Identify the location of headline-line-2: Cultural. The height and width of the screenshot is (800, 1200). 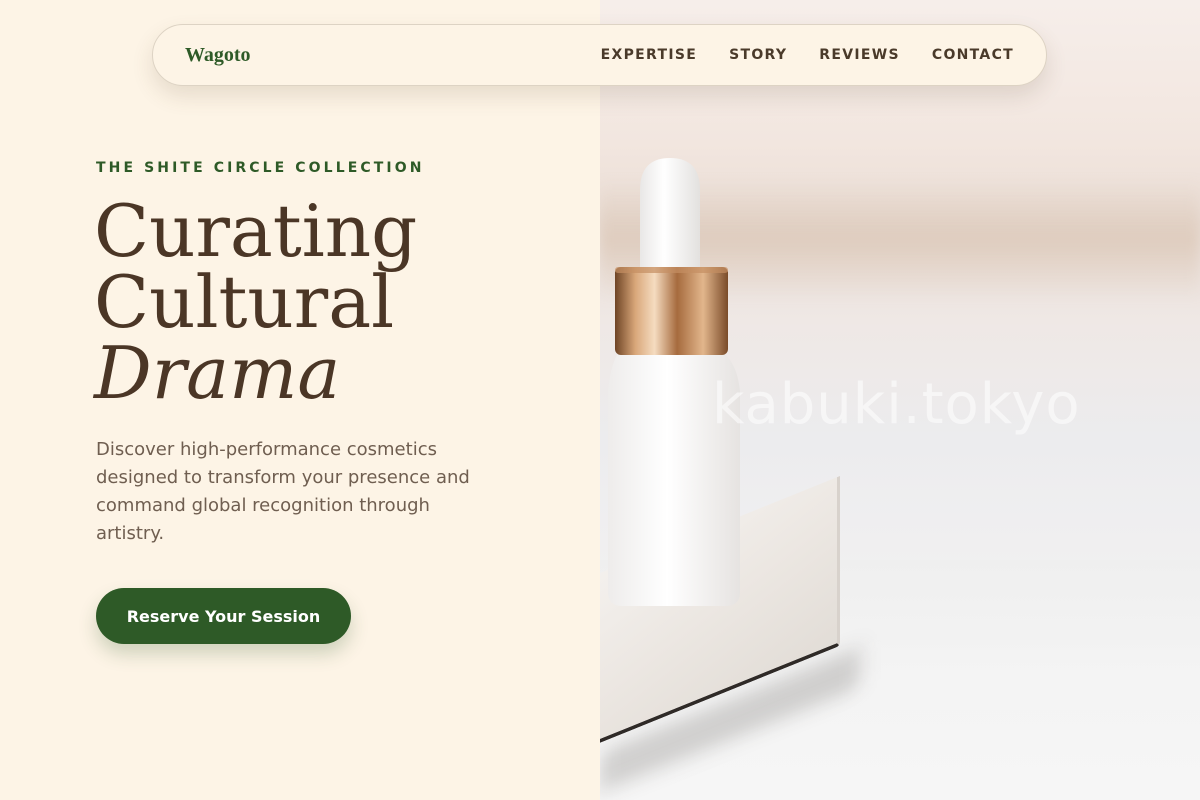
(244, 302).